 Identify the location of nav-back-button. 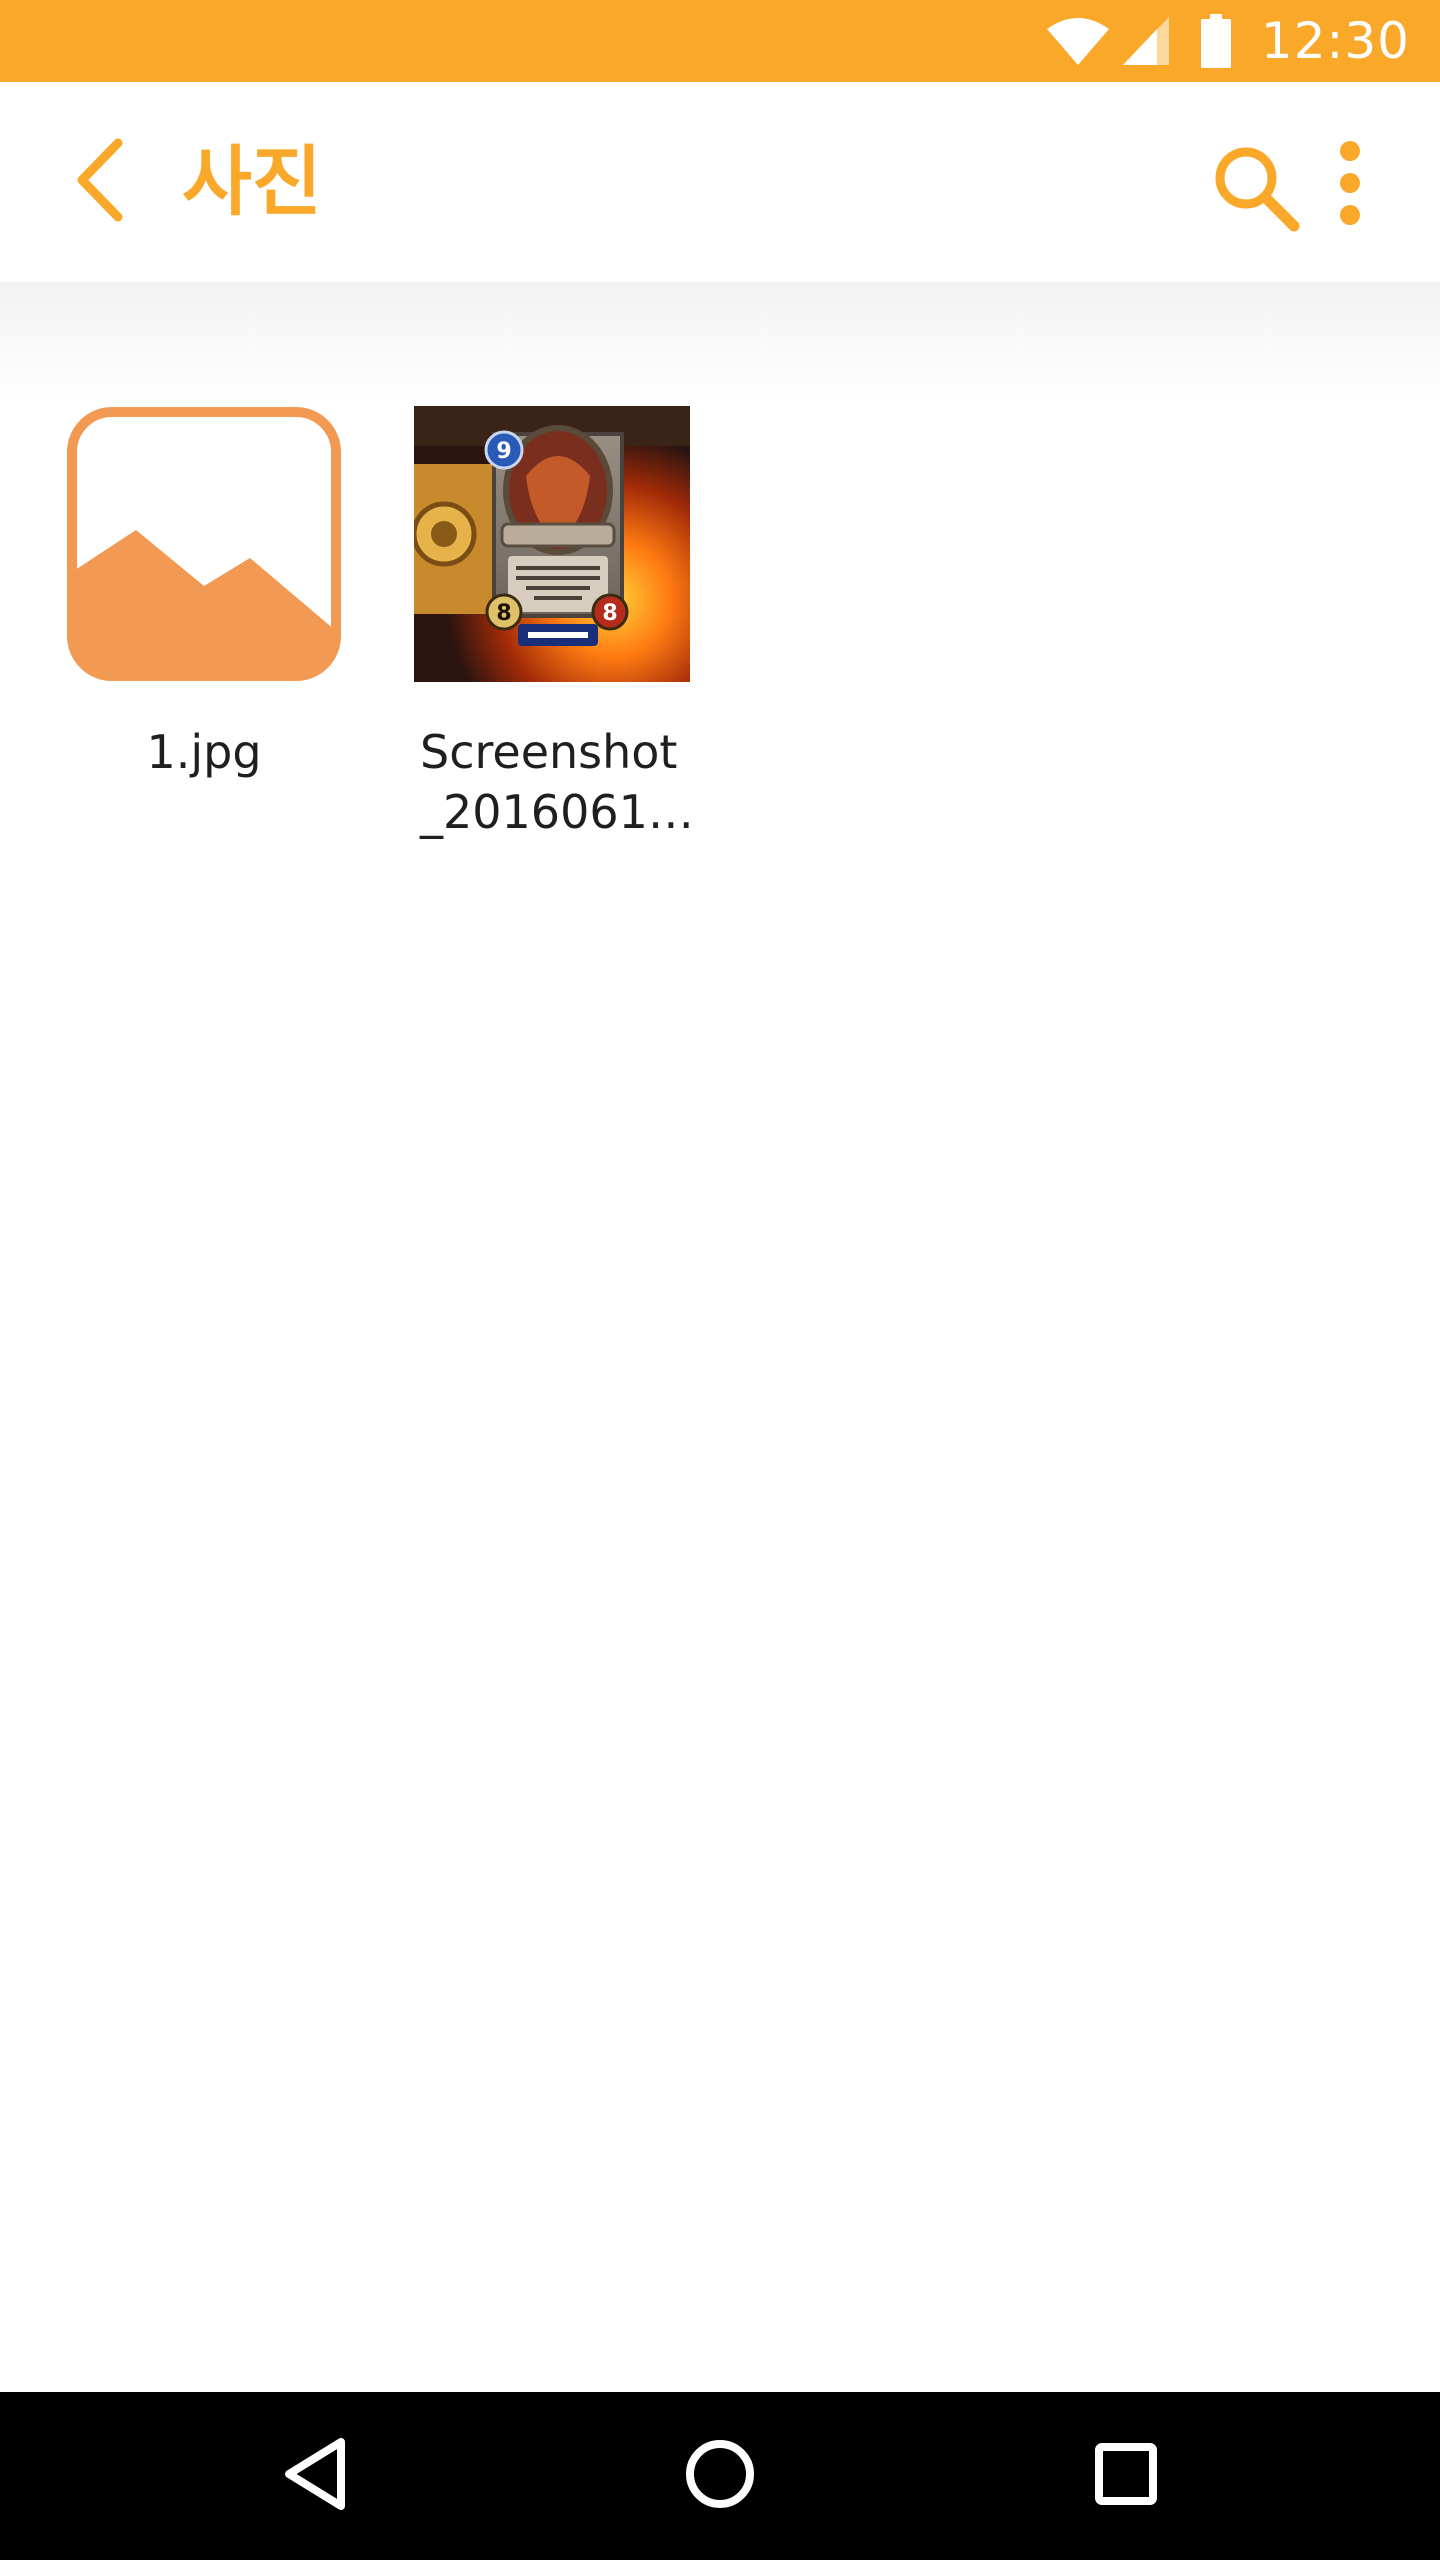
(316, 2476).